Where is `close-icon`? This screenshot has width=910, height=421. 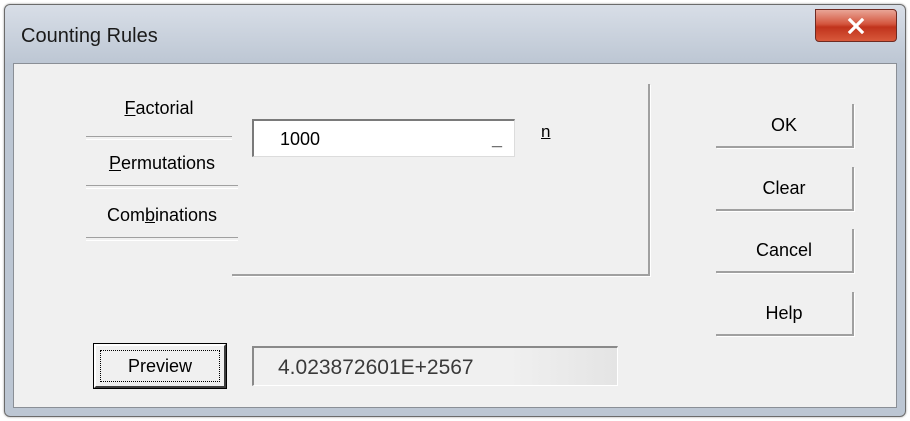
close-icon is located at coordinates (856, 25).